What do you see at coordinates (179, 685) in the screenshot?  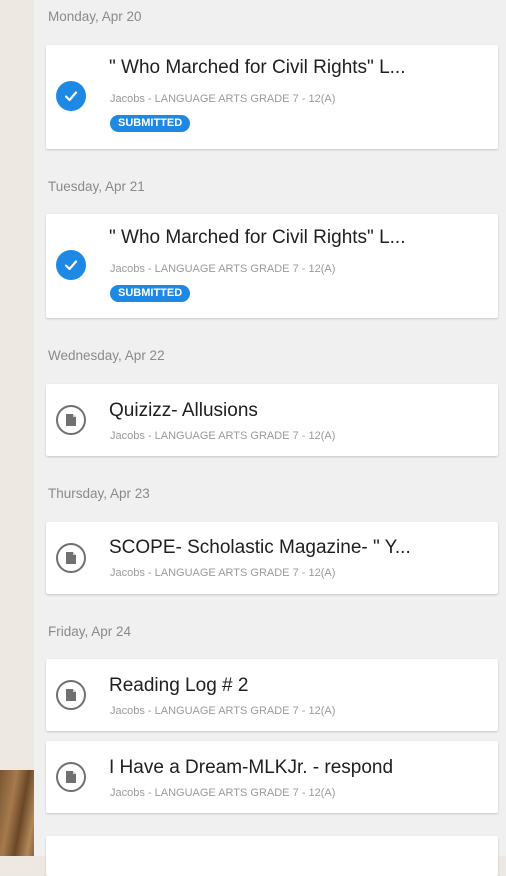 I see `assignment-title: Reading Log # 2` at bounding box center [179, 685].